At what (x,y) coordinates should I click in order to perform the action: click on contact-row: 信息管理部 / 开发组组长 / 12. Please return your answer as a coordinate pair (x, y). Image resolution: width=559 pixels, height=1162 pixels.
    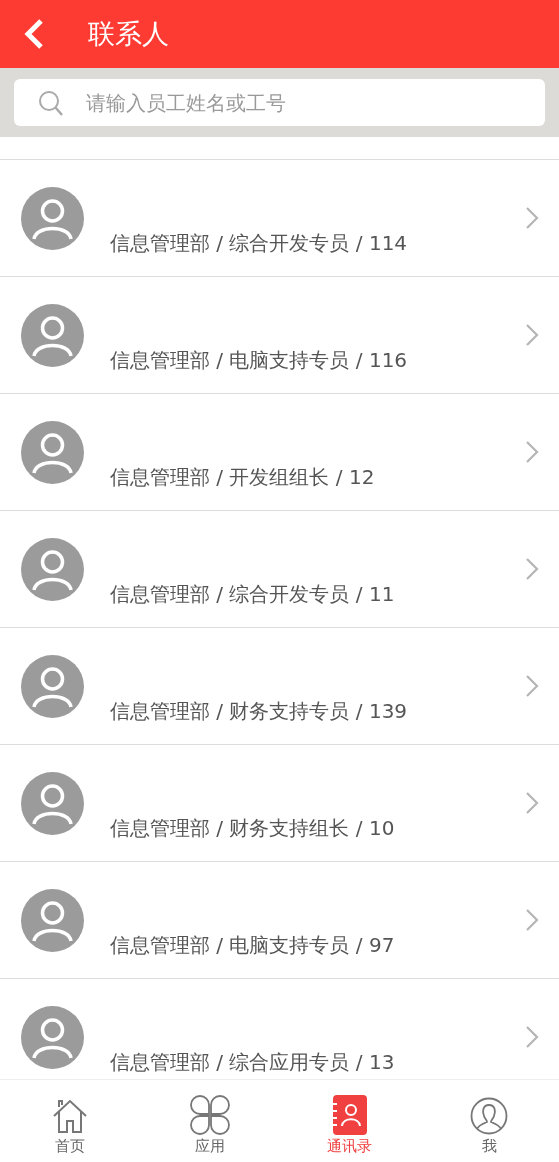
    Looking at the image, I should click on (279, 451).